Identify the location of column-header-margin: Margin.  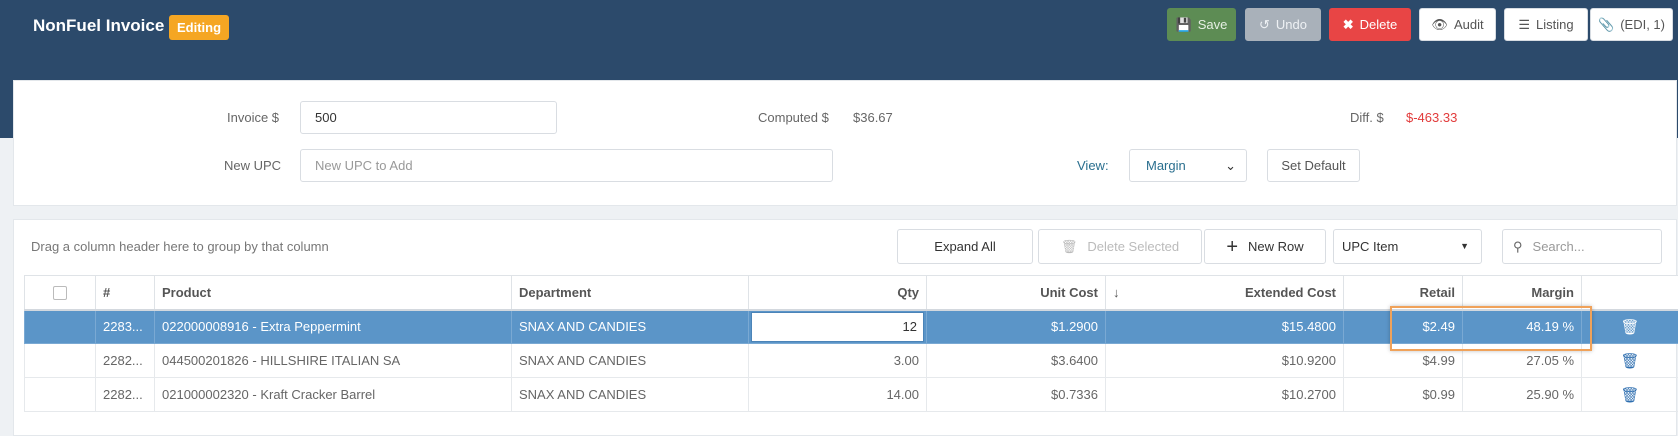
(1522, 293).